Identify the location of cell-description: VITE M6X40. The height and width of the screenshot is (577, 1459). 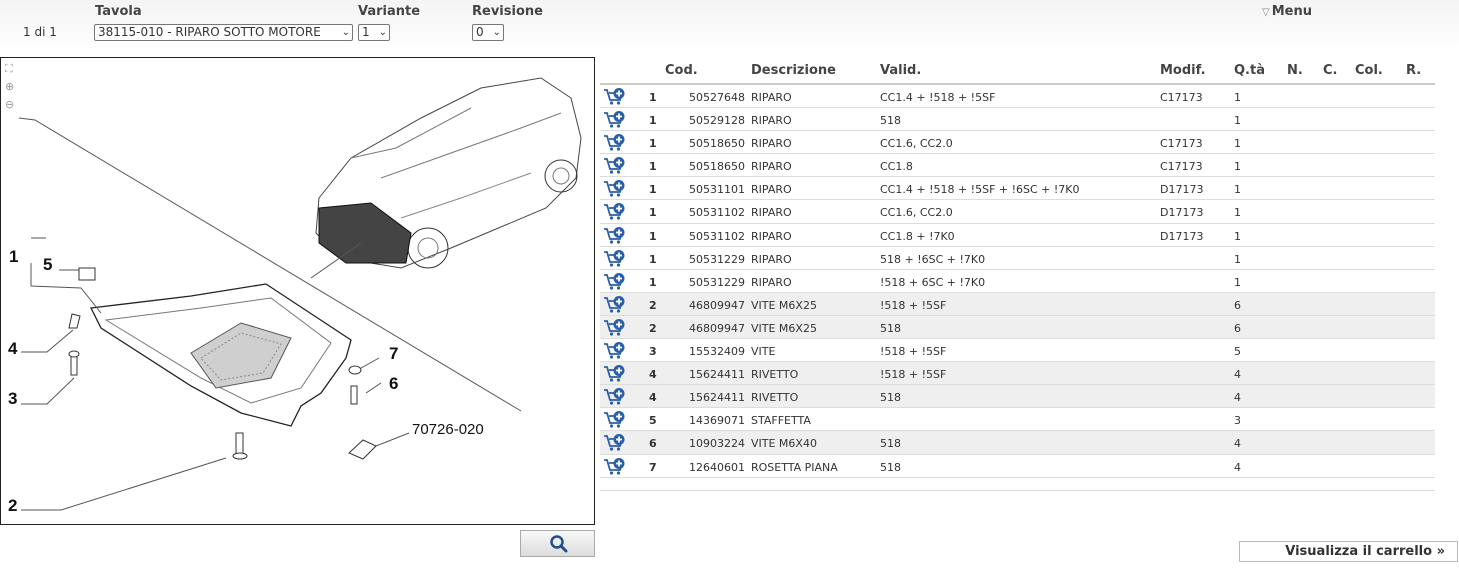
(784, 444).